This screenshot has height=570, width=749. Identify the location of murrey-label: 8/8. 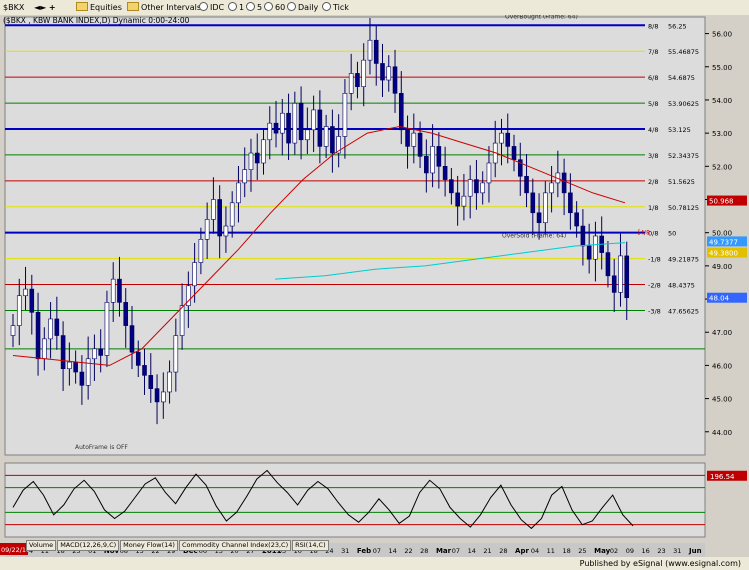
(653, 26).